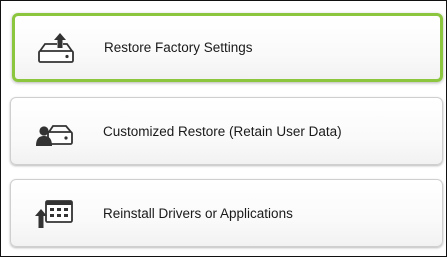 This screenshot has height=257, width=447. Describe the element at coordinates (222, 131) in the screenshot. I see `option-label: Customized Restore (Retain User Data)` at that location.